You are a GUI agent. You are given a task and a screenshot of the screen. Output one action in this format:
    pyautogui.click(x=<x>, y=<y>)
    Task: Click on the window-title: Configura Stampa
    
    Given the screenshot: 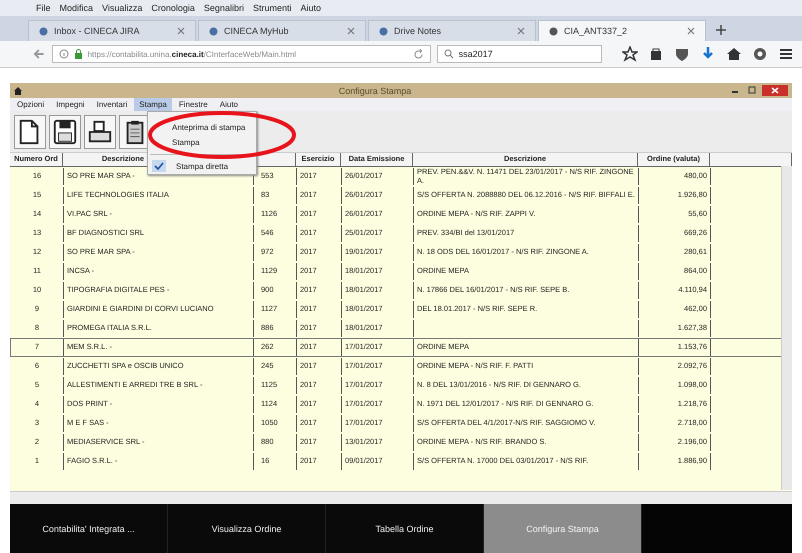 What is the action you would take?
    pyautogui.click(x=375, y=91)
    